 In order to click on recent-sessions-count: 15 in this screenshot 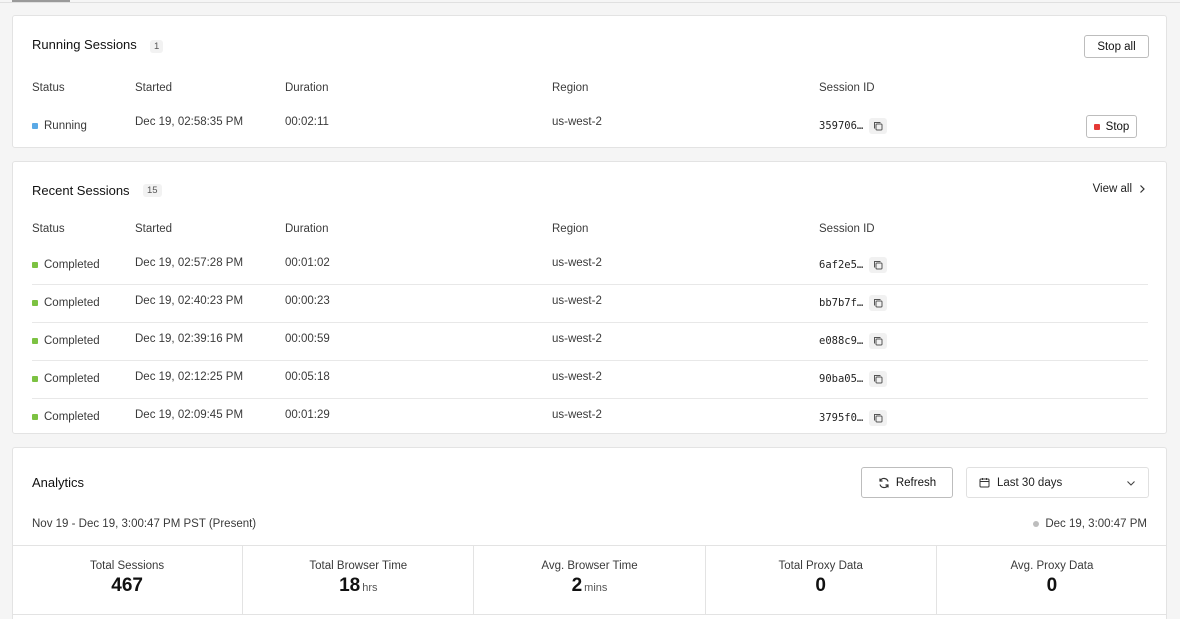, I will do `click(152, 190)`.